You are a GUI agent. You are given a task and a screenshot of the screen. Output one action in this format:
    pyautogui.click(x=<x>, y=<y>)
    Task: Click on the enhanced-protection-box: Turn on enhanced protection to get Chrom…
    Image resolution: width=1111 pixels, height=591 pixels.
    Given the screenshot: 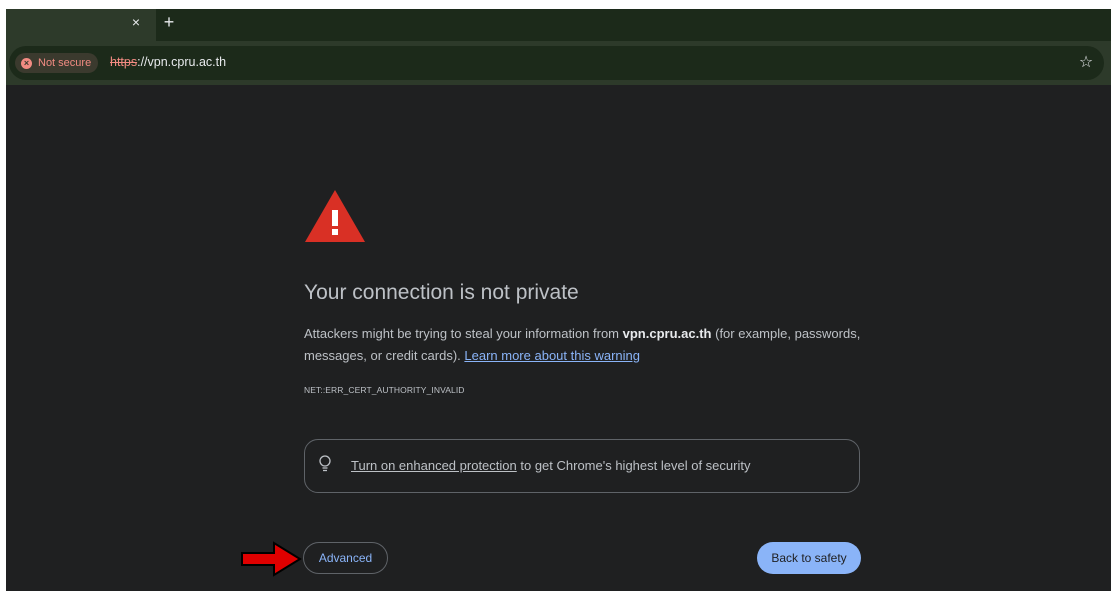 What is the action you would take?
    pyautogui.click(x=582, y=466)
    